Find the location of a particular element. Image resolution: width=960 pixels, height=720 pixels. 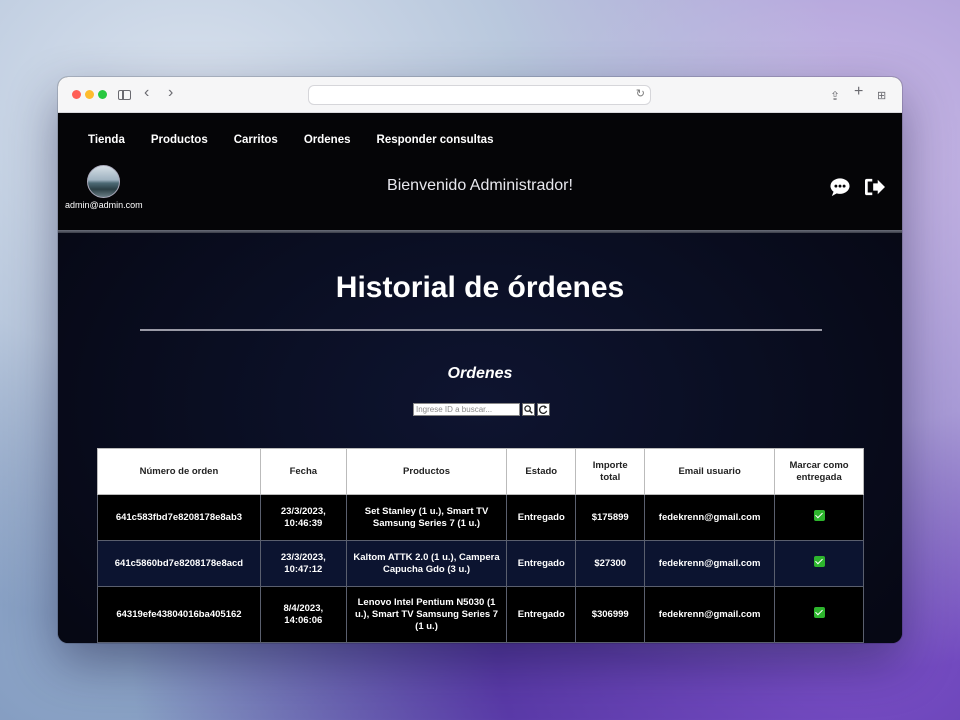

order-id-cell: 64319efe43804016ba405162 is located at coordinates (179, 614).